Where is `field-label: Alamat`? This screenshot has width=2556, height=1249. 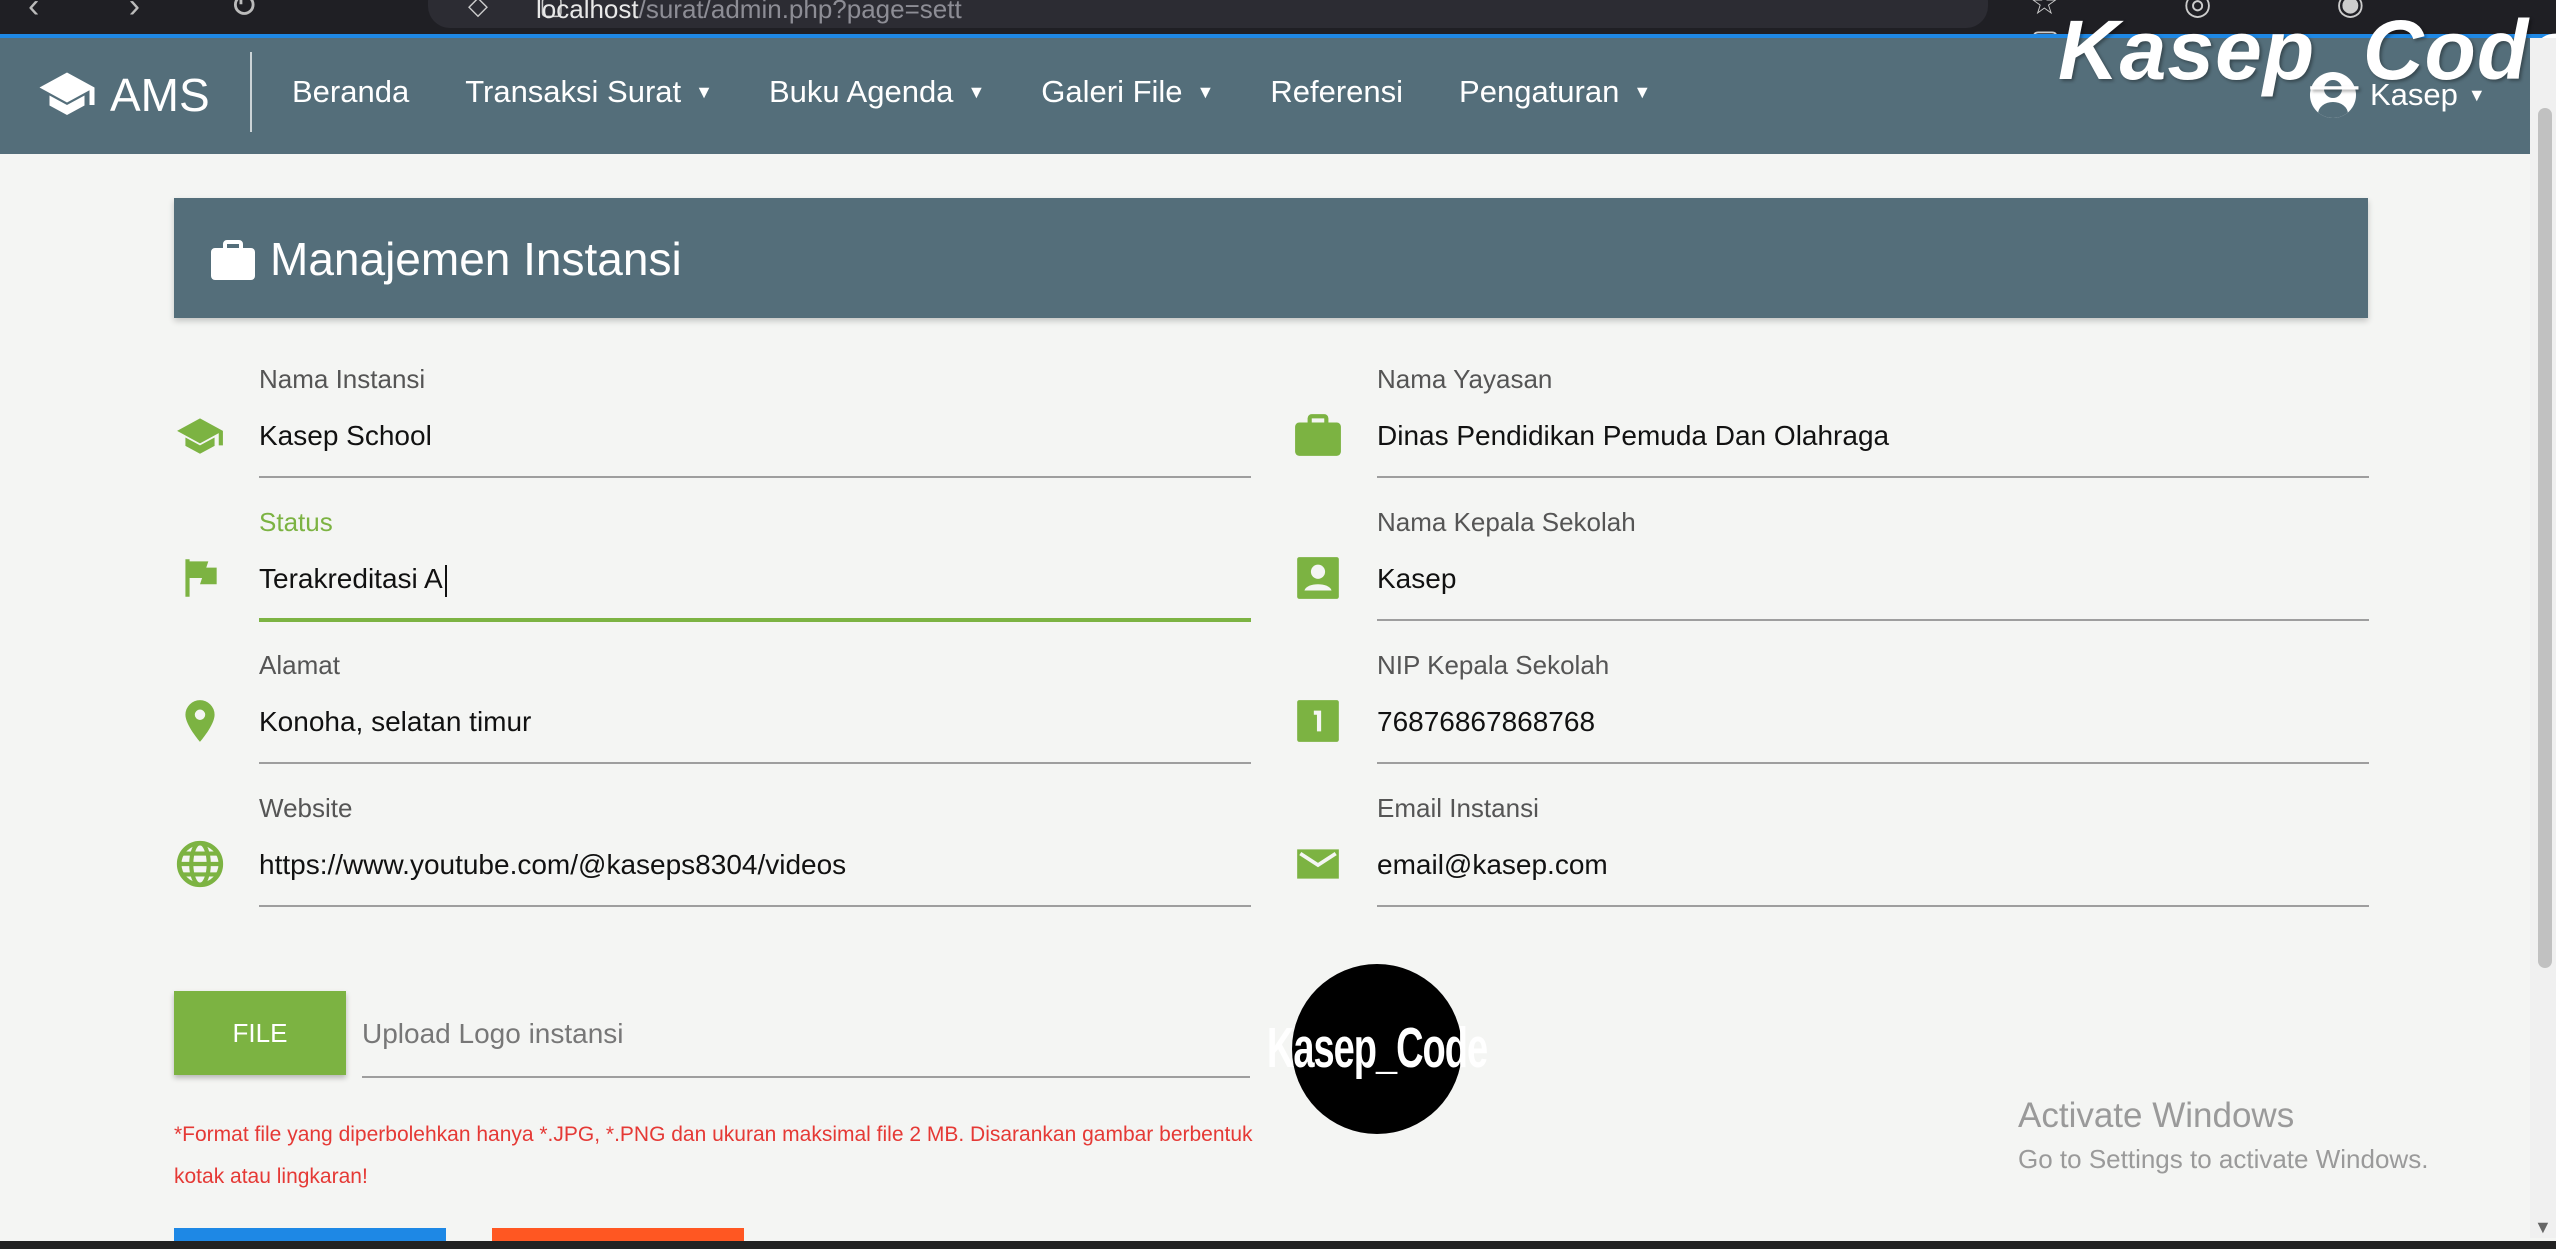 field-label: Alamat is located at coordinates (299, 665).